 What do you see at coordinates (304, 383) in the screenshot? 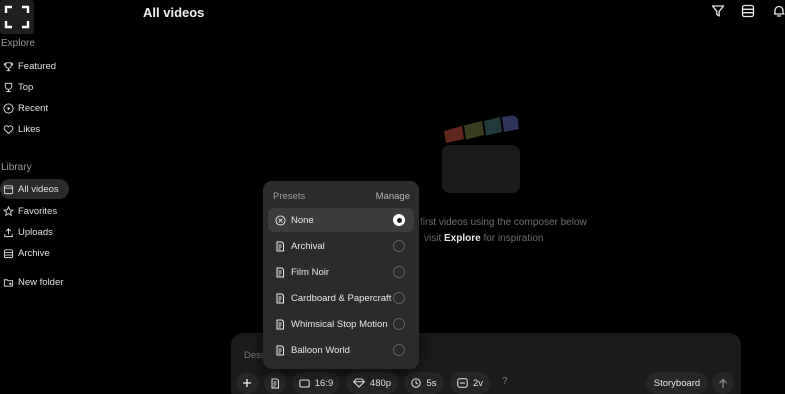
I see `aspect-ratio-icon` at bounding box center [304, 383].